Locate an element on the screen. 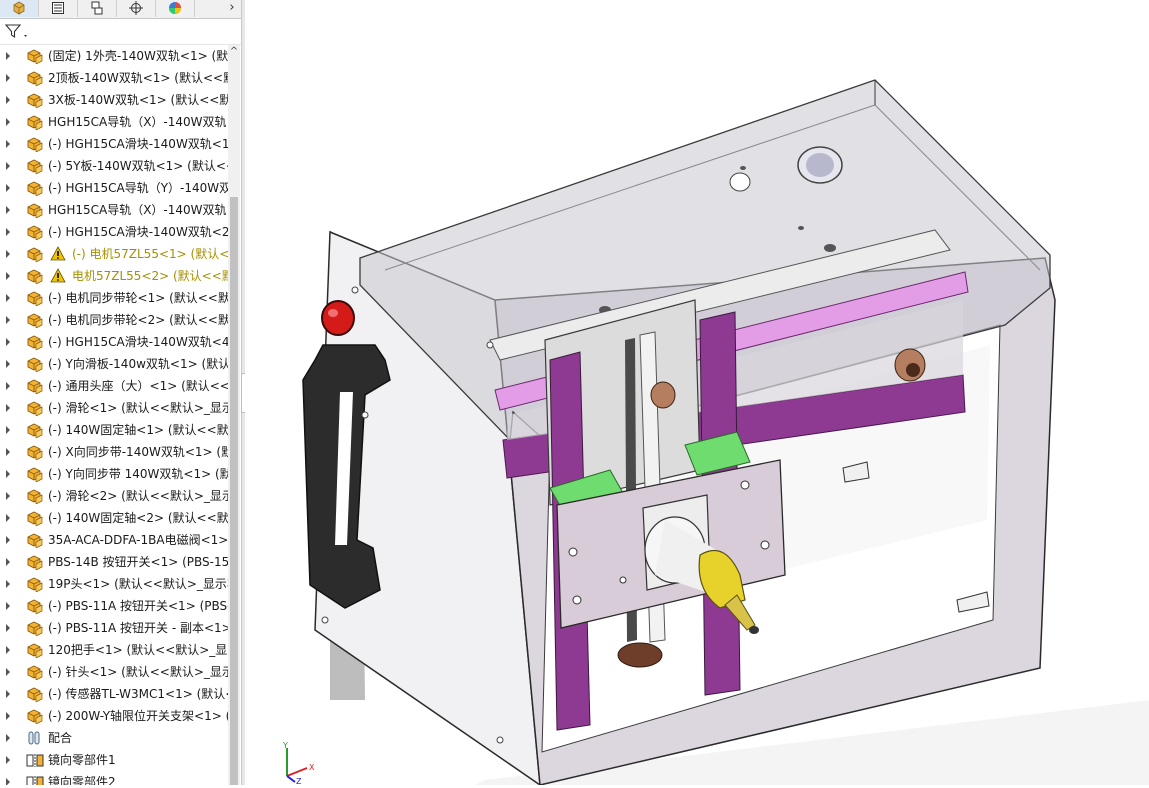 The height and width of the screenshot is (788, 1149). tree-scrollbar: ^ is located at coordinates (234, 415).